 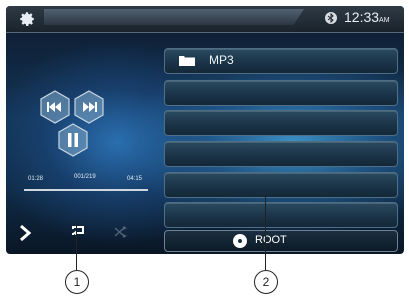 What do you see at coordinates (86, 181) in the screenshot?
I see `playback-info: 01:28 001/219 04:15` at bounding box center [86, 181].